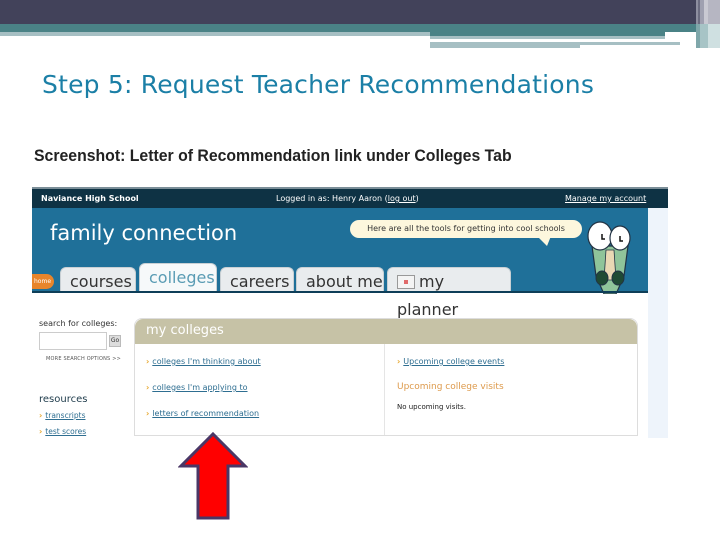  Describe the element at coordinates (658, 323) in the screenshot. I see `page-background-panel` at that location.